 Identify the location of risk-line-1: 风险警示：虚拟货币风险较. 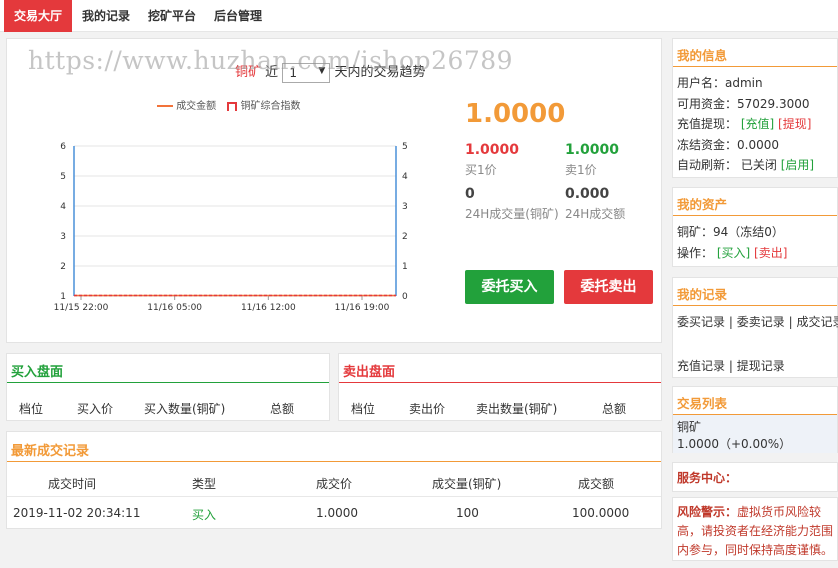
(749, 511).